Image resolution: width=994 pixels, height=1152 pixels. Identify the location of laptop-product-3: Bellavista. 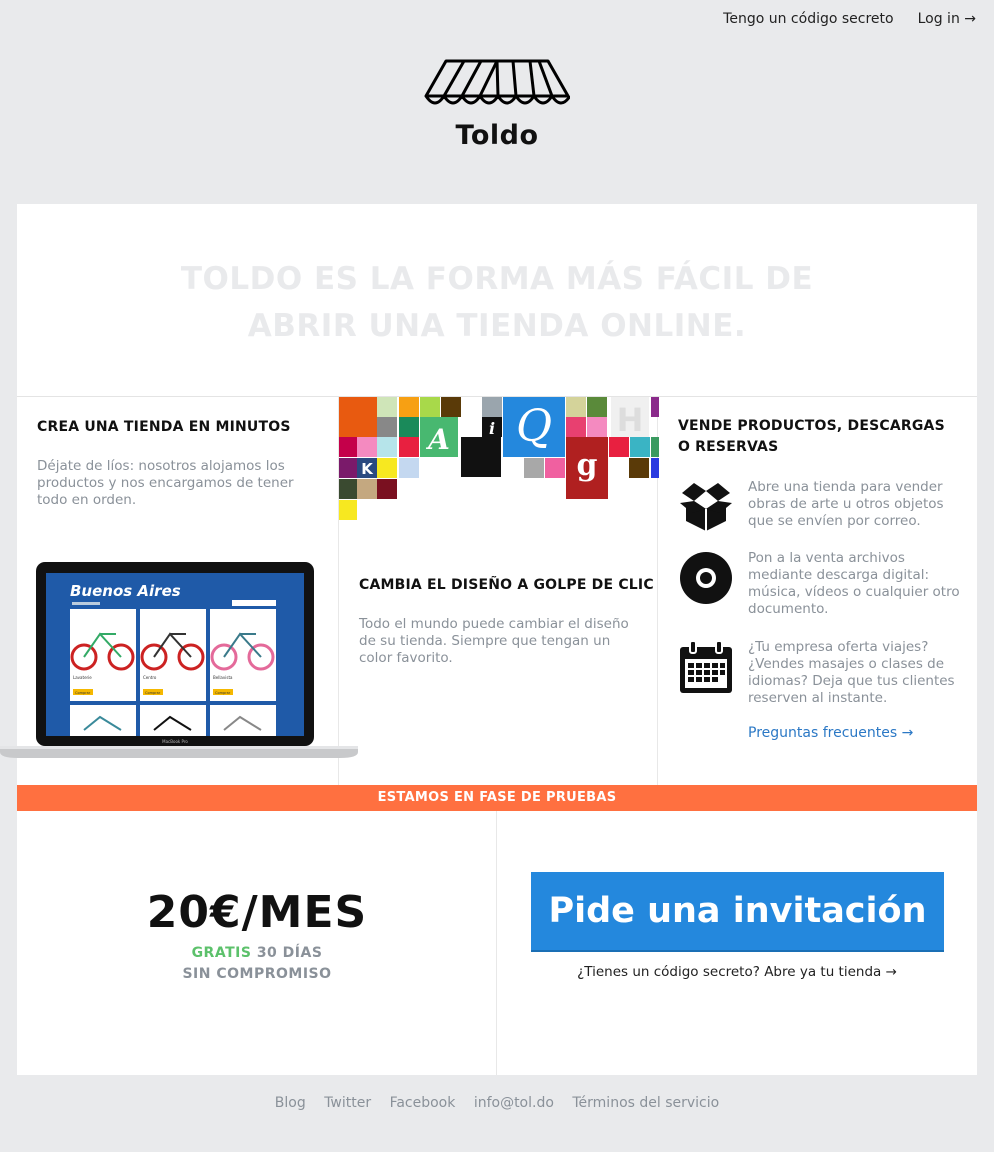
(223, 677).